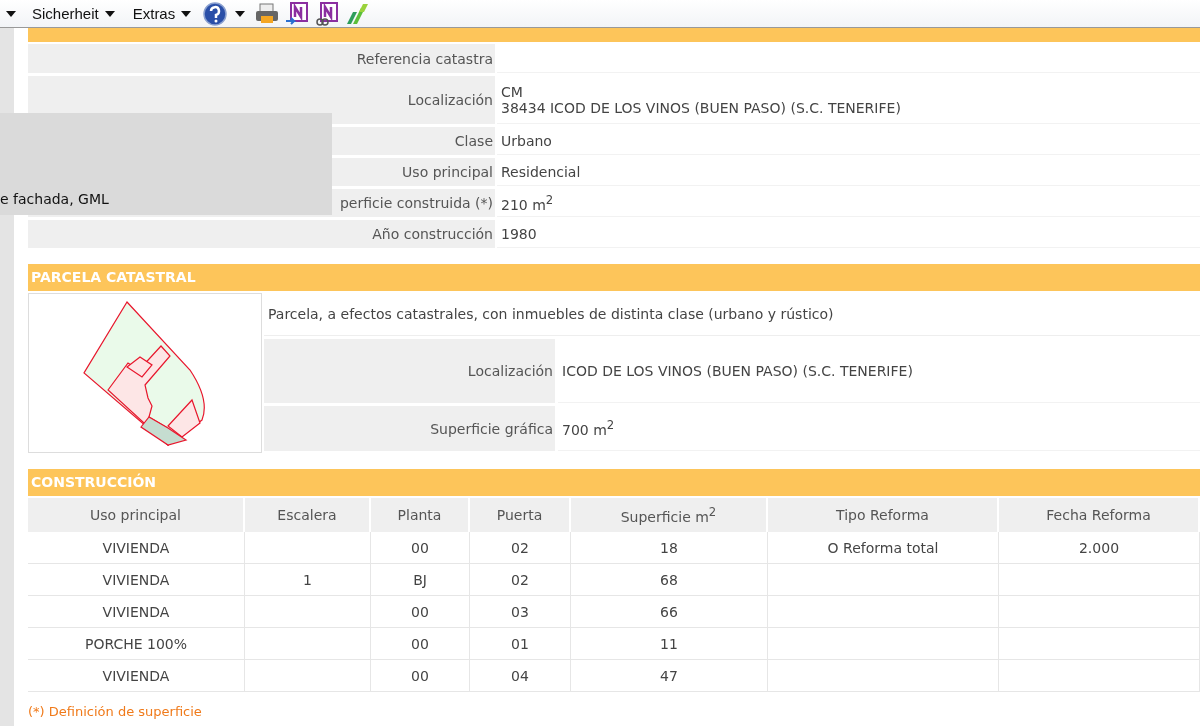 Image resolution: width=1200 pixels, height=726 pixels. Describe the element at coordinates (216, 13) in the screenshot. I see `help-icon` at that location.